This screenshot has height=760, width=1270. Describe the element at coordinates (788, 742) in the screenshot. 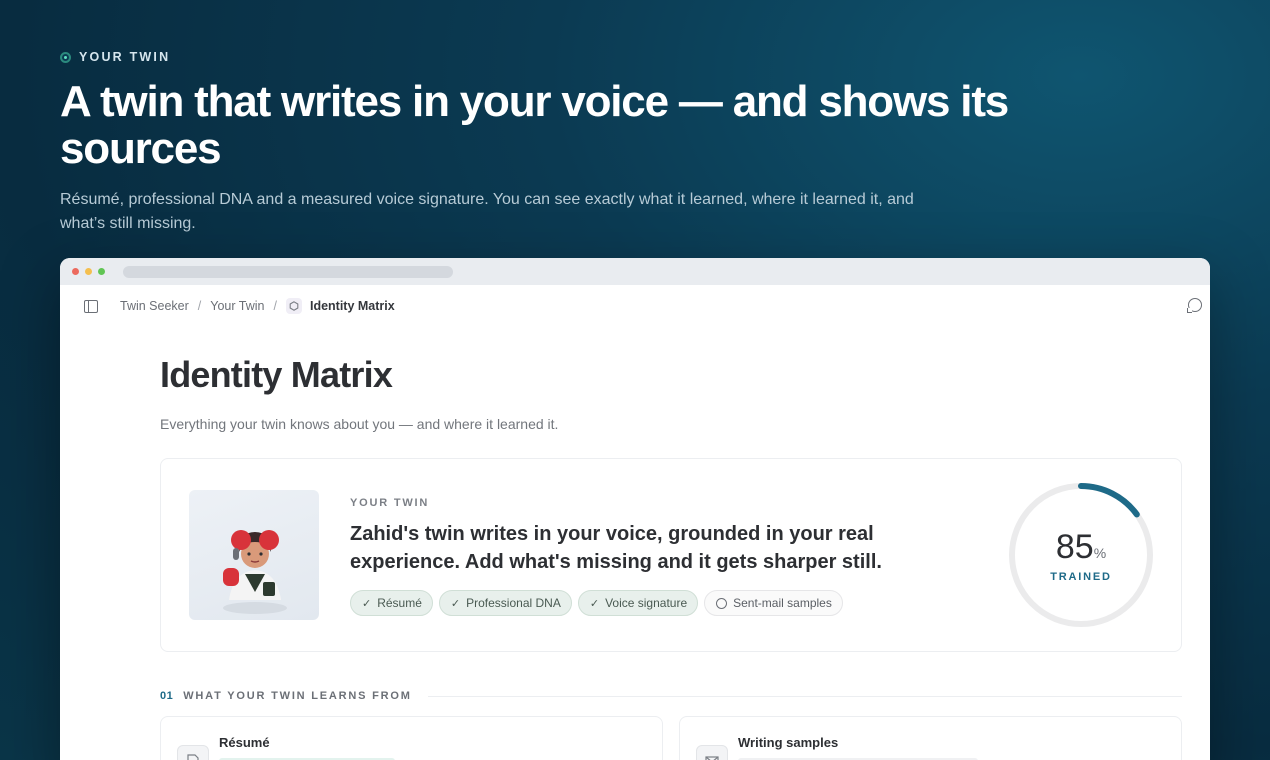

I see `tile-title: Writing samples` at that location.